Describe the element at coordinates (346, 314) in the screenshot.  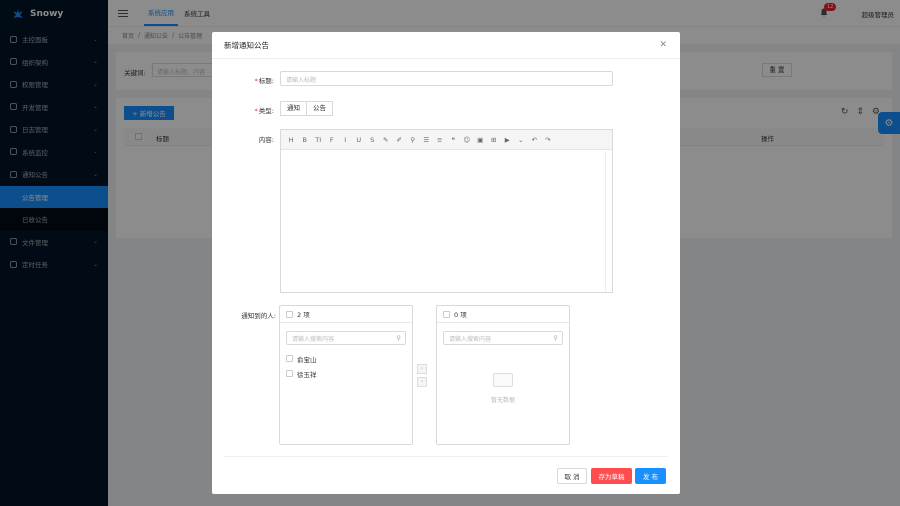
I see `source-header: 2 项` at that location.